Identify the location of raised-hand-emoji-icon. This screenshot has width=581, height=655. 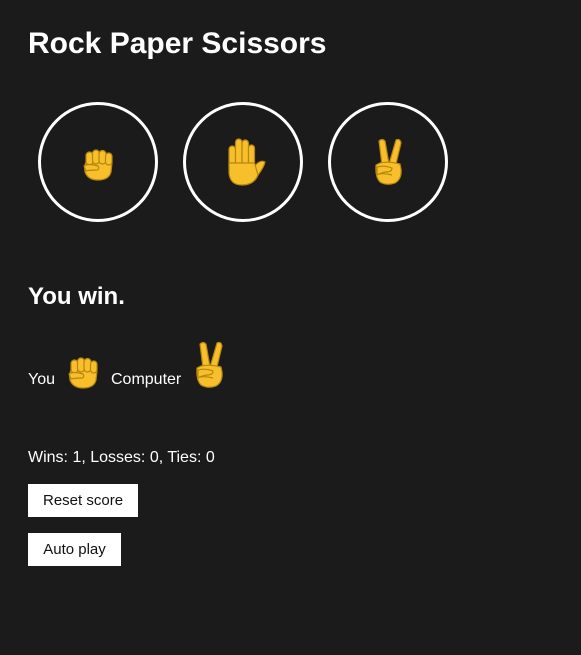
(247, 162).